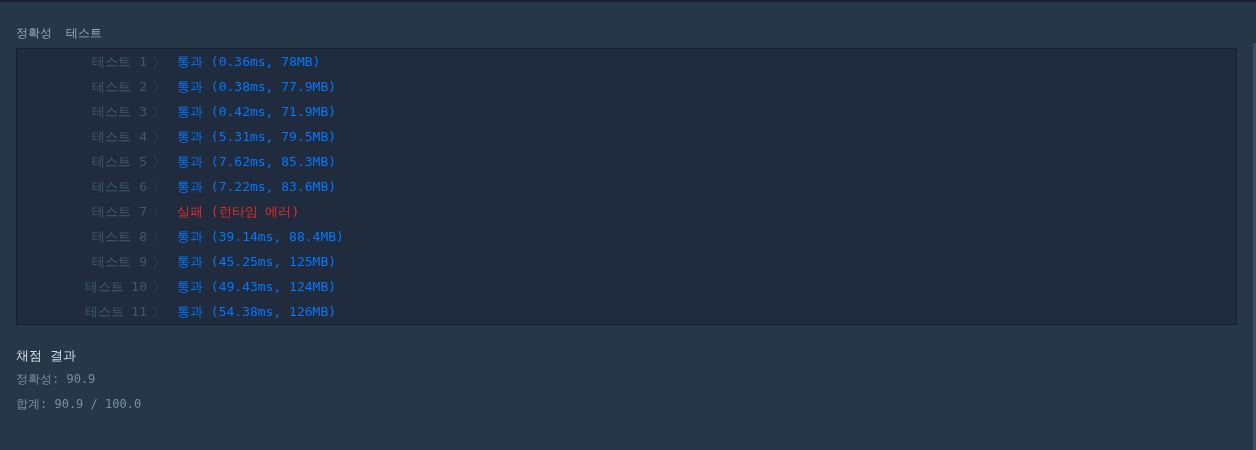 This screenshot has width=1256, height=450. Describe the element at coordinates (56, 379) in the screenshot. I see `score-text: 정확성: 90.9` at that location.